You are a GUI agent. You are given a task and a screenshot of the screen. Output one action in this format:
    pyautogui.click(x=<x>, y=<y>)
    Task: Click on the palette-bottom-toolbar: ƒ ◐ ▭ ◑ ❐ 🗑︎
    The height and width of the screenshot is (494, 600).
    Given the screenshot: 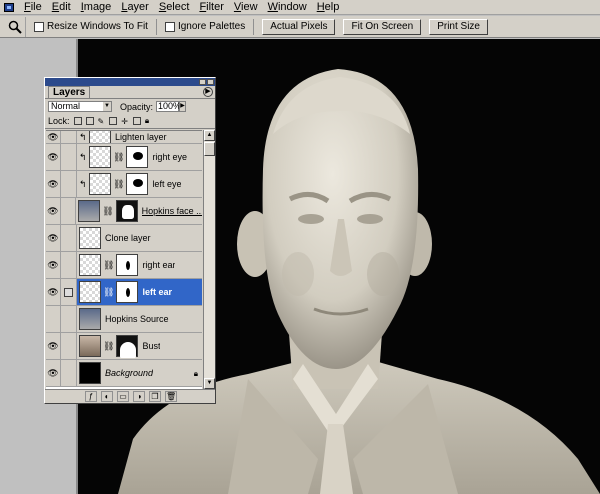 What is the action you would take?
    pyautogui.click(x=130, y=396)
    